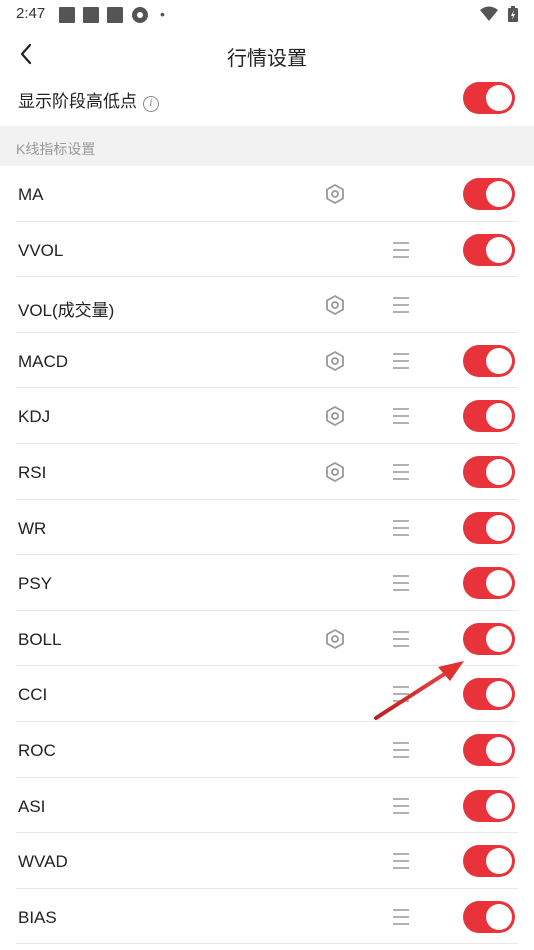 Image resolution: width=534 pixels, height=950 pixels. Describe the element at coordinates (267, 528) in the screenshot. I see `indicator-row: WR` at that location.